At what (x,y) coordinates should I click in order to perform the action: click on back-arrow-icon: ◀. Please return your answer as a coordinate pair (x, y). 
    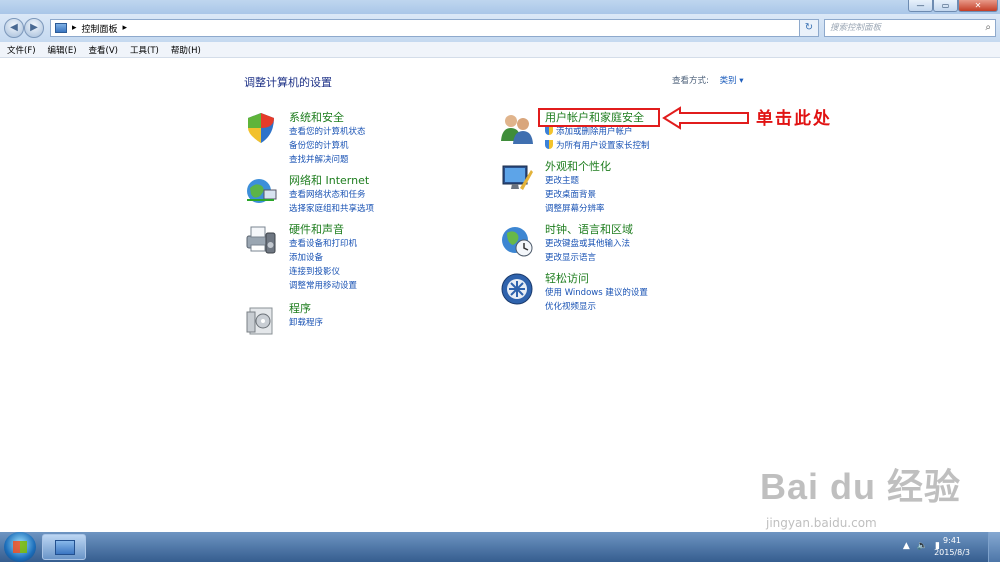
    Looking at the image, I should click on (14, 27).